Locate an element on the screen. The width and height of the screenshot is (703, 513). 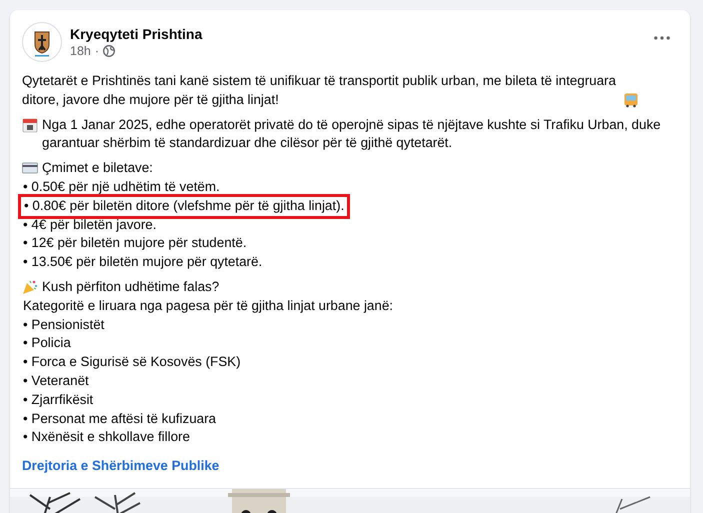
intro-paragraph: Qytetarët e Prishtinës tani kanë sistem të unifikuar të transportit publik urban, me bileta të integruara ditore, javore dhe mujore për të gjitha linjat! is located at coordinates (319, 90).